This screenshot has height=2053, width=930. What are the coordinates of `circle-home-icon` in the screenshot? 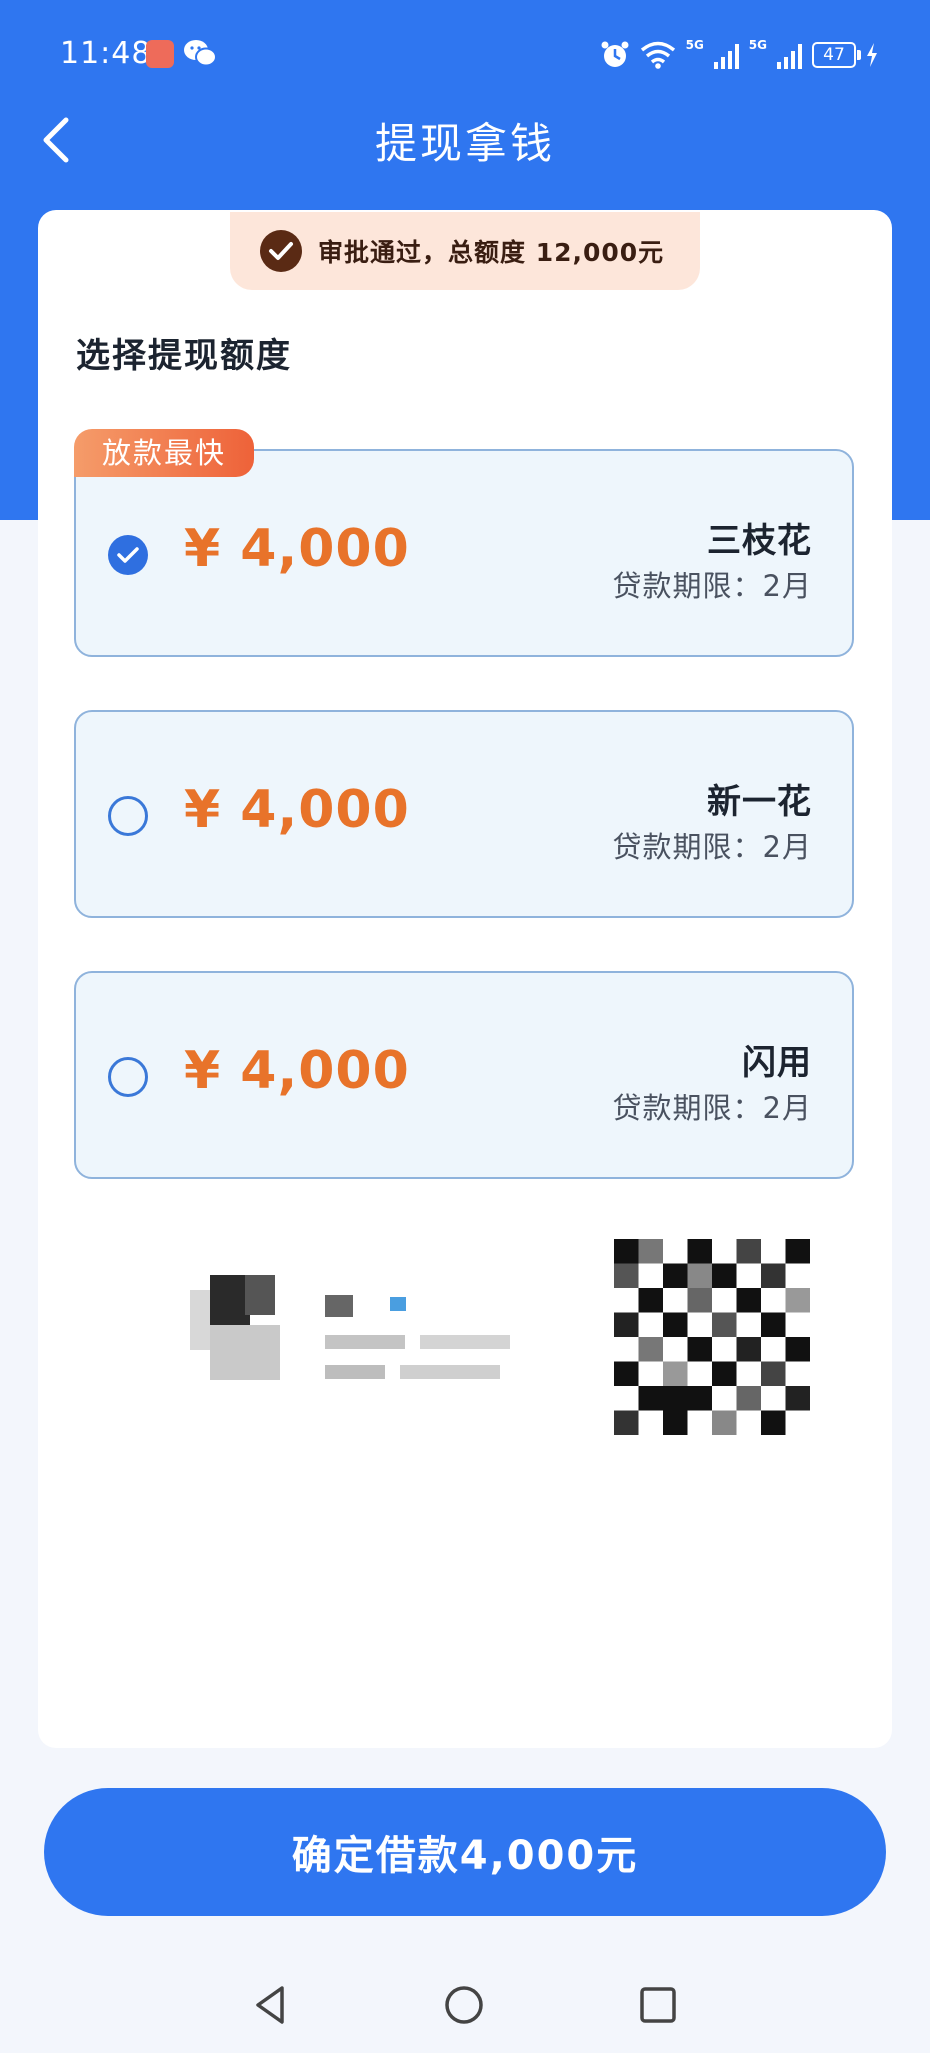 It's located at (464, 2005).